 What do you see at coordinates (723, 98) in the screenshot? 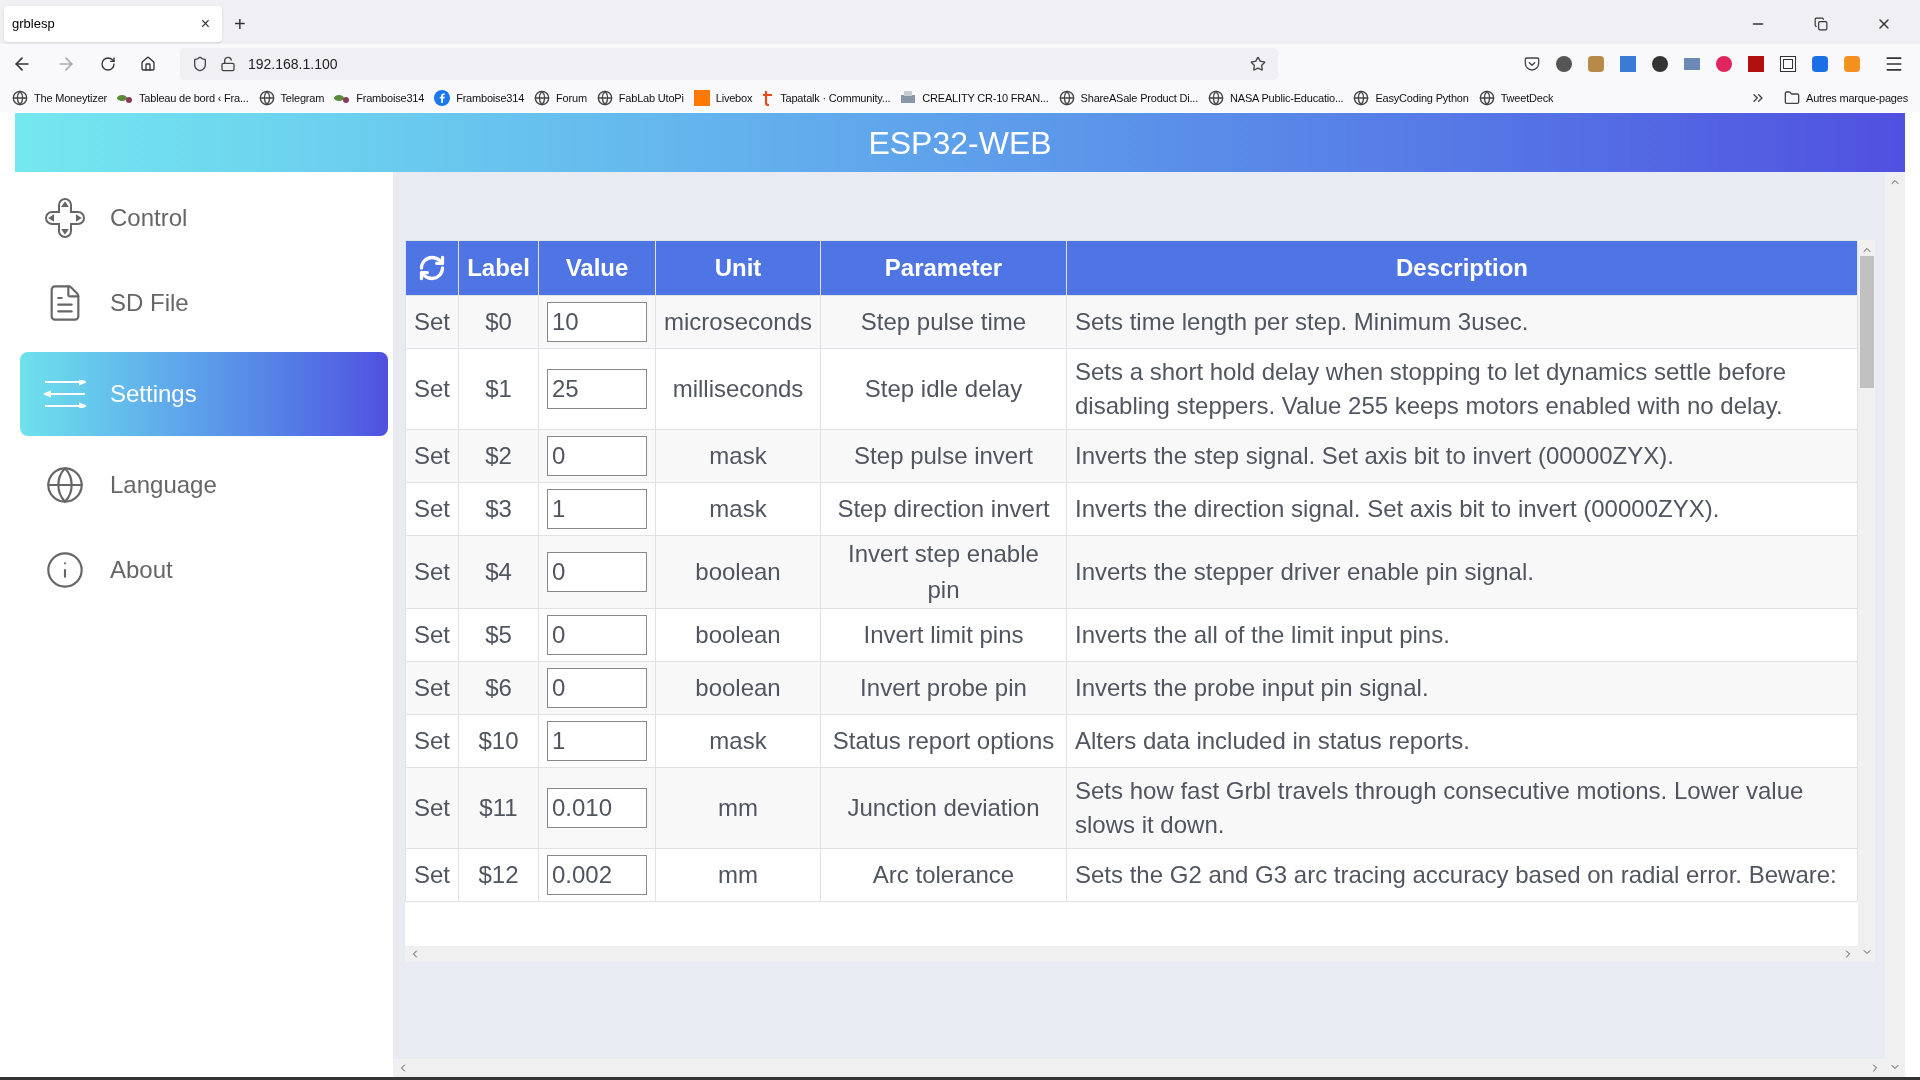
I see `bookmark-link: Livebox` at bounding box center [723, 98].